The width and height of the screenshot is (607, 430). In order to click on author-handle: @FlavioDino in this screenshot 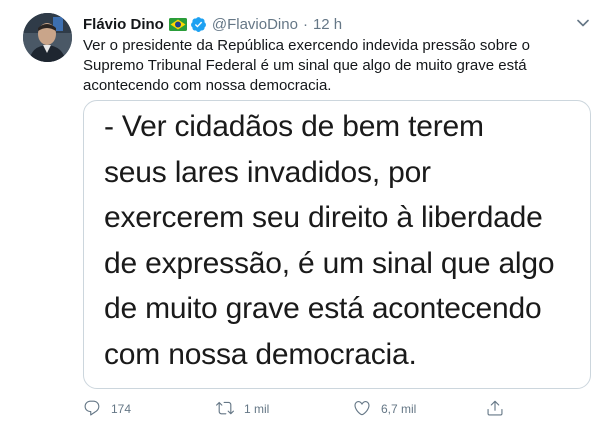, I will do `click(255, 24)`.